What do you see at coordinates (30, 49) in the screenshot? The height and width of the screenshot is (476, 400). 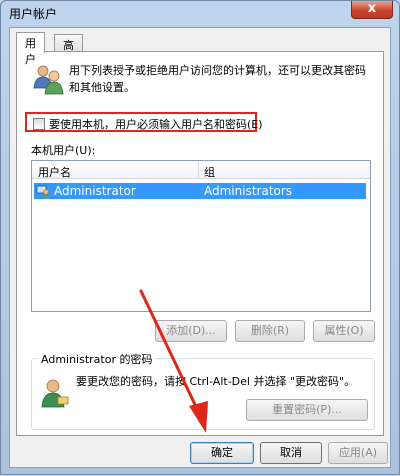 I see `tab-users: 用户` at bounding box center [30, 49].